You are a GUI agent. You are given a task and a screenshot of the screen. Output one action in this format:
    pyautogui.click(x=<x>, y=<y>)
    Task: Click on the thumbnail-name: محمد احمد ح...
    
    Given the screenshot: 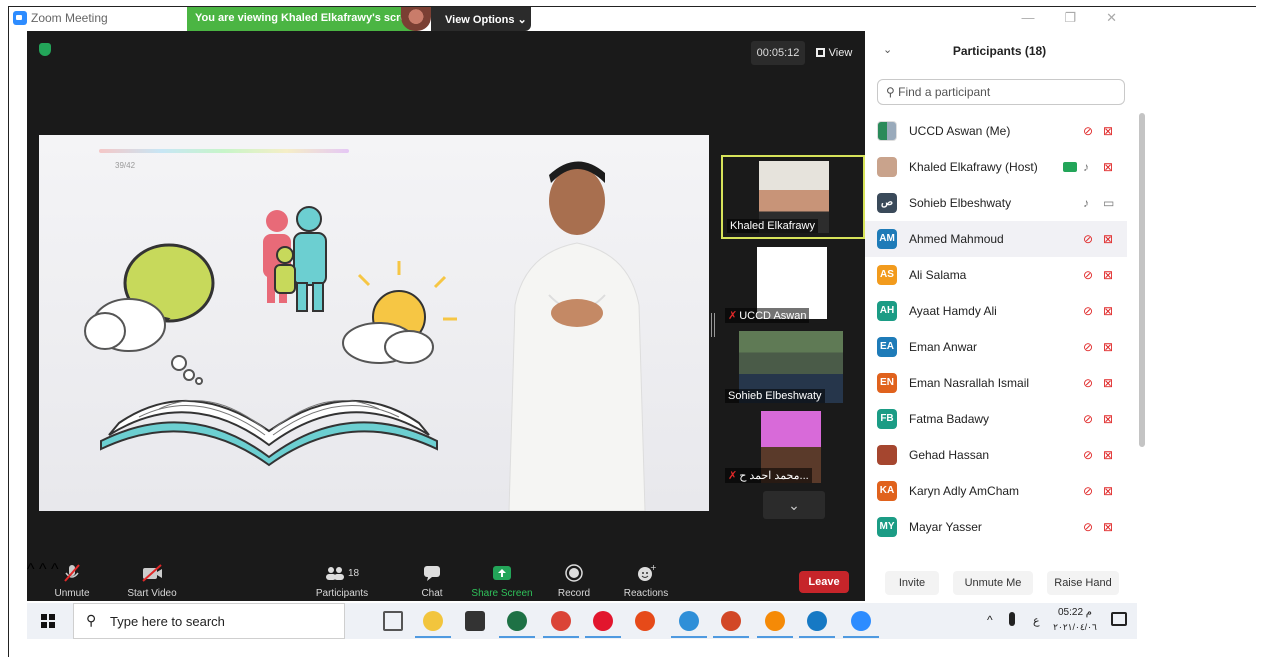 What is the action you would take?
    pyautogui.click(x=774, y=476)
    